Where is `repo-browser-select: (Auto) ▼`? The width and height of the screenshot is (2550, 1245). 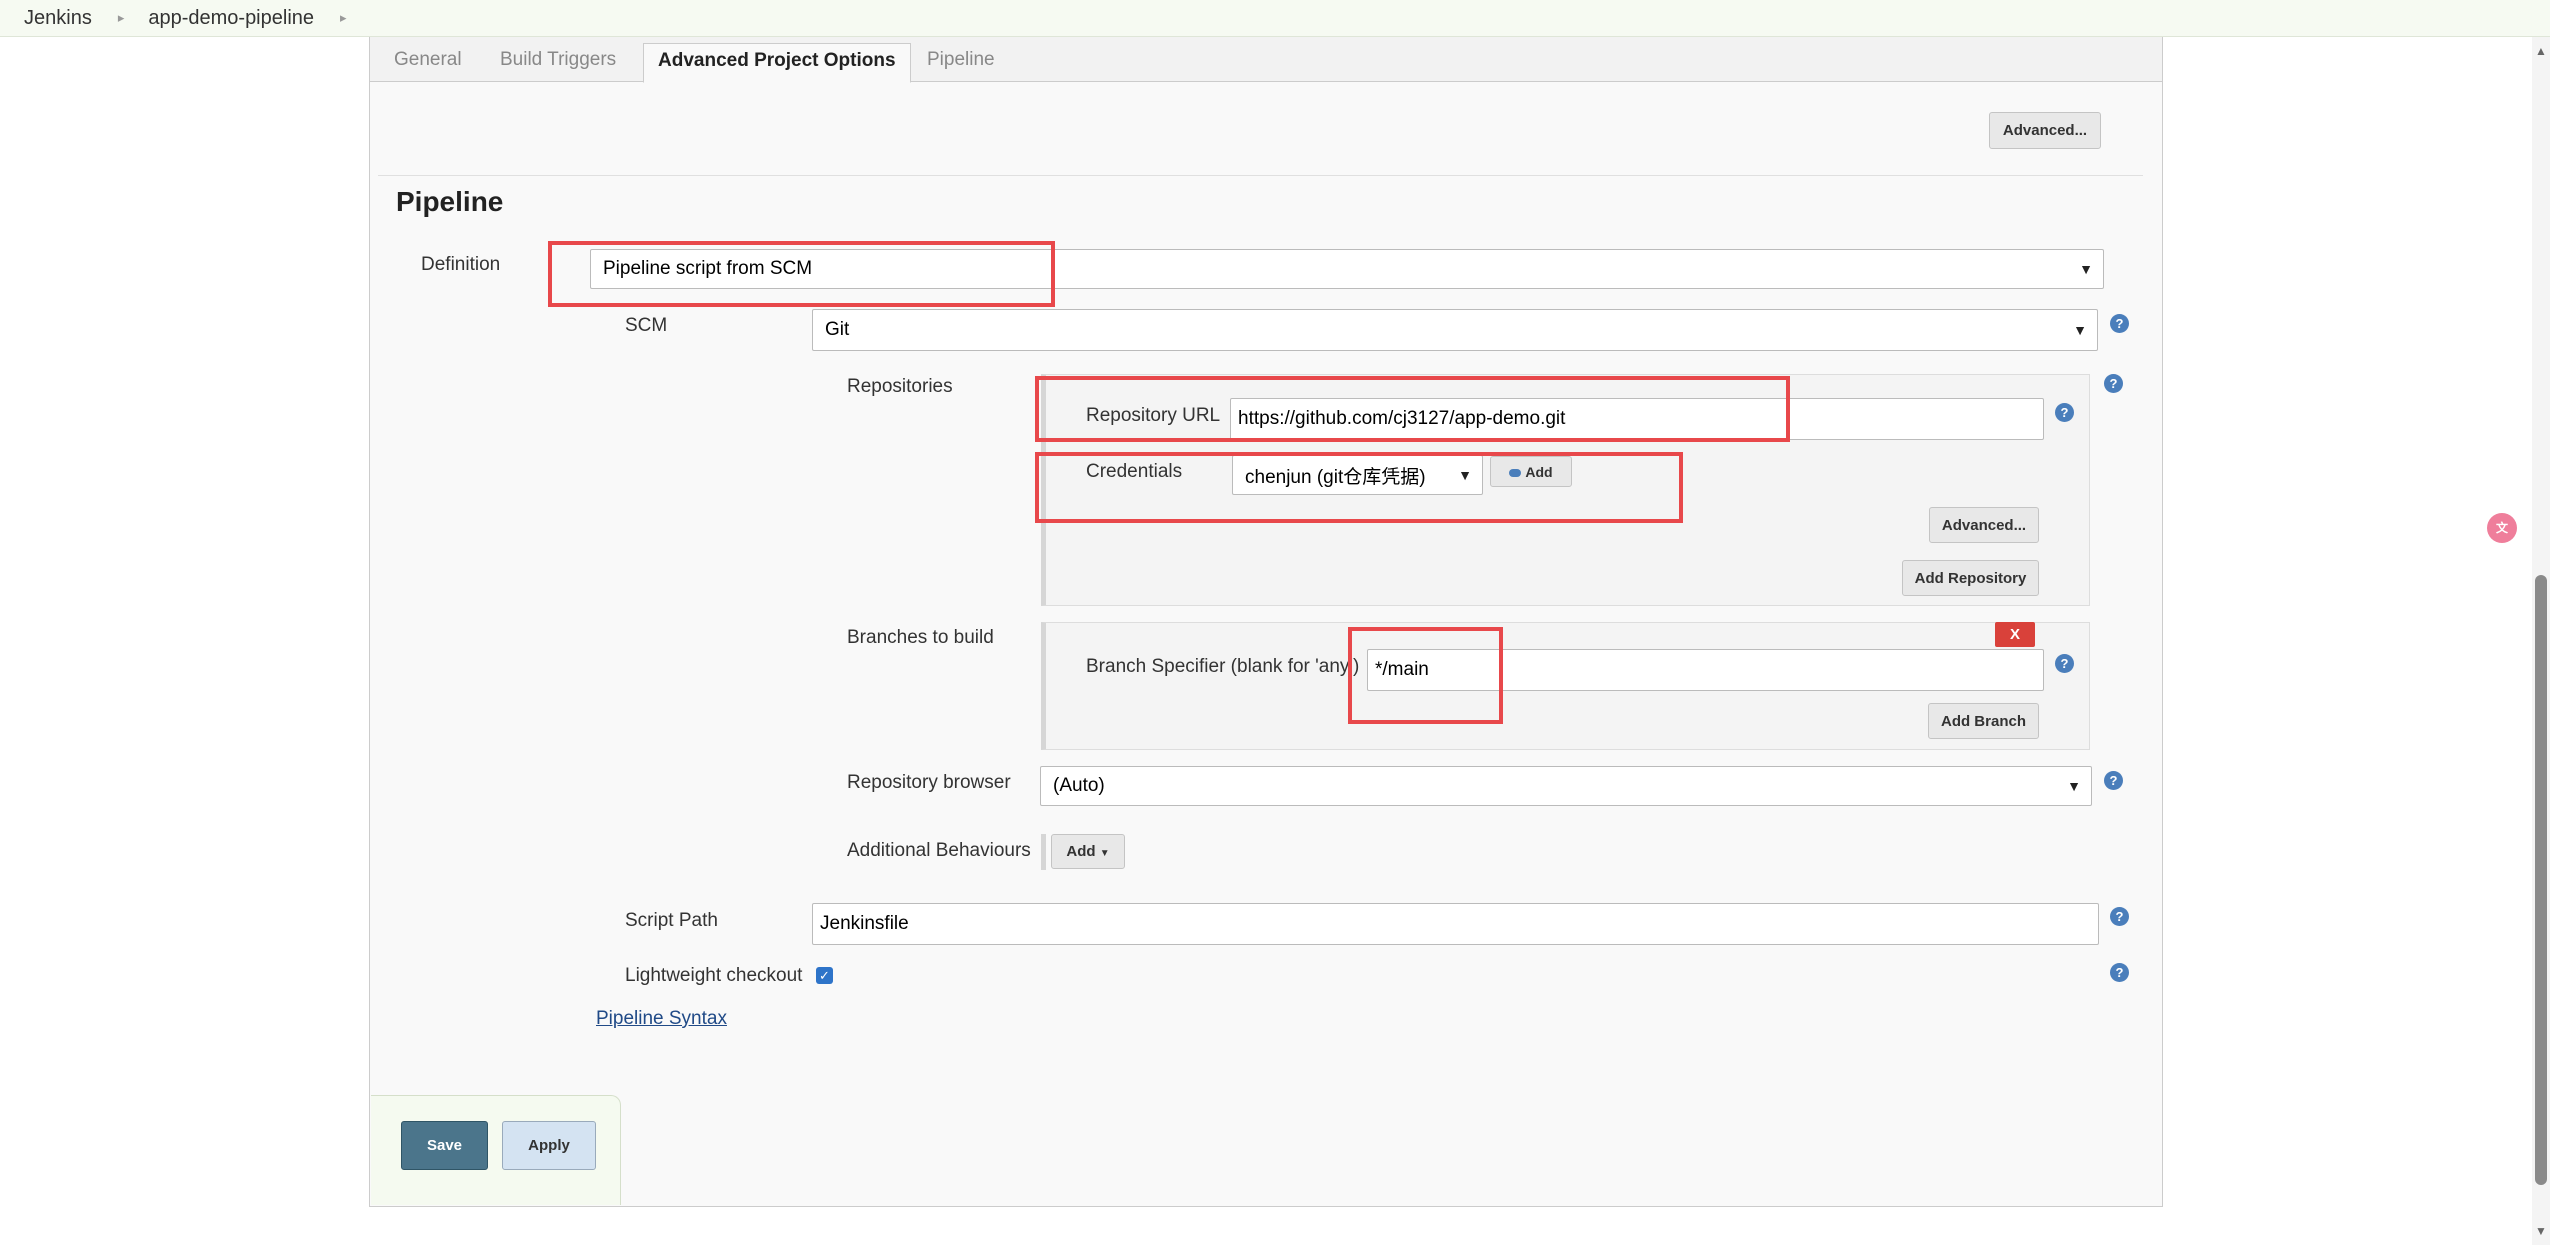 repo-browser-select: (Auto) ▼ is located at coordinates (1566, 786).